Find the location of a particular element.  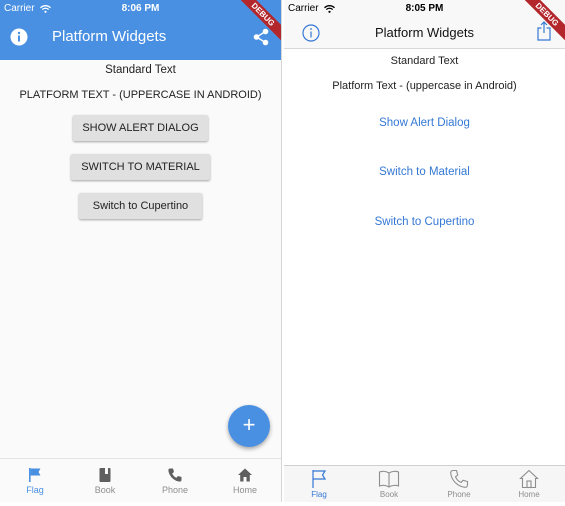

tab-label-flag: Flag is located at coordinates (319, 494).